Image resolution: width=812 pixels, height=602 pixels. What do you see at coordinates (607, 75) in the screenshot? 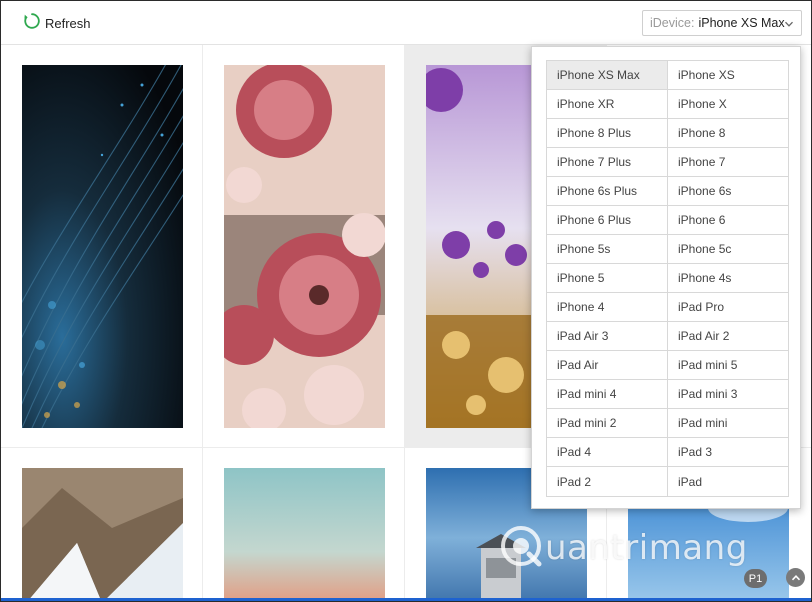
I see `device-option: iPhone XS Max` at bounding box center [607, 75].